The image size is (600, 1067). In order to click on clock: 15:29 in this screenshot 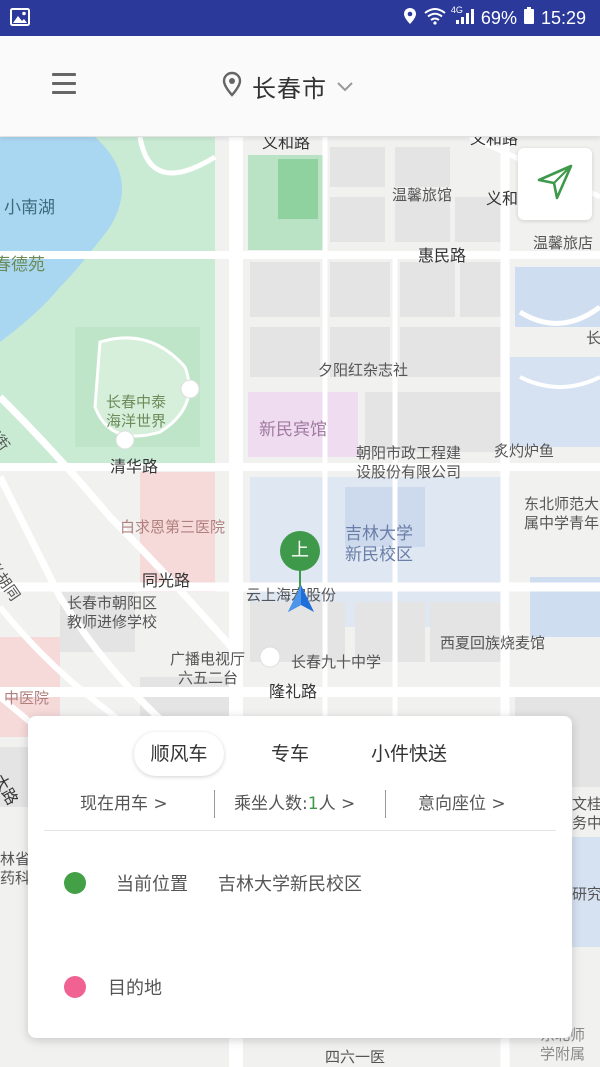, I will do `click(563, 17)`.